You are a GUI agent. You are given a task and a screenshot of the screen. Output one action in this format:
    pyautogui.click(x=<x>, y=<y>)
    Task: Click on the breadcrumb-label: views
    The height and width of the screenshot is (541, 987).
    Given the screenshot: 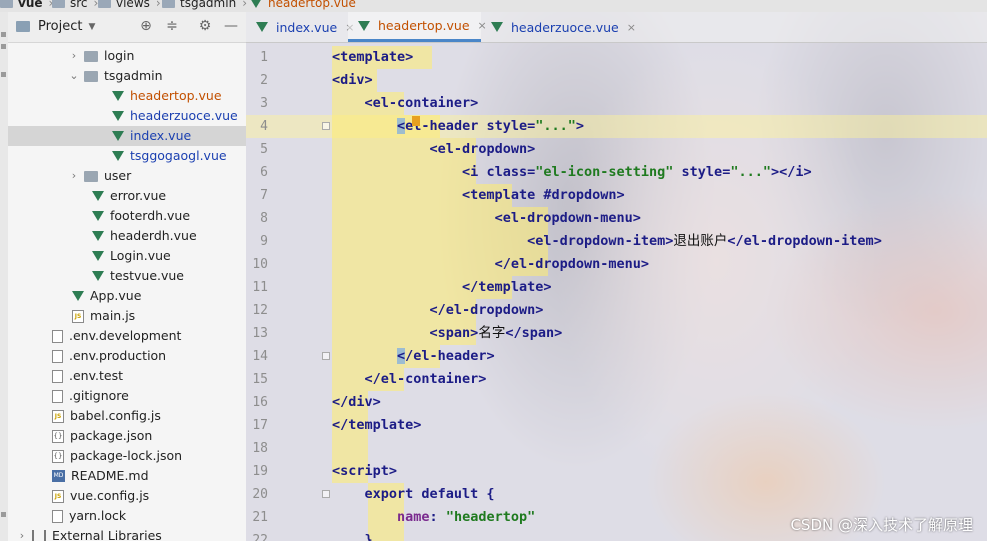 What is the action you would take?
    pyautogui.click(x=133, y=5)
    